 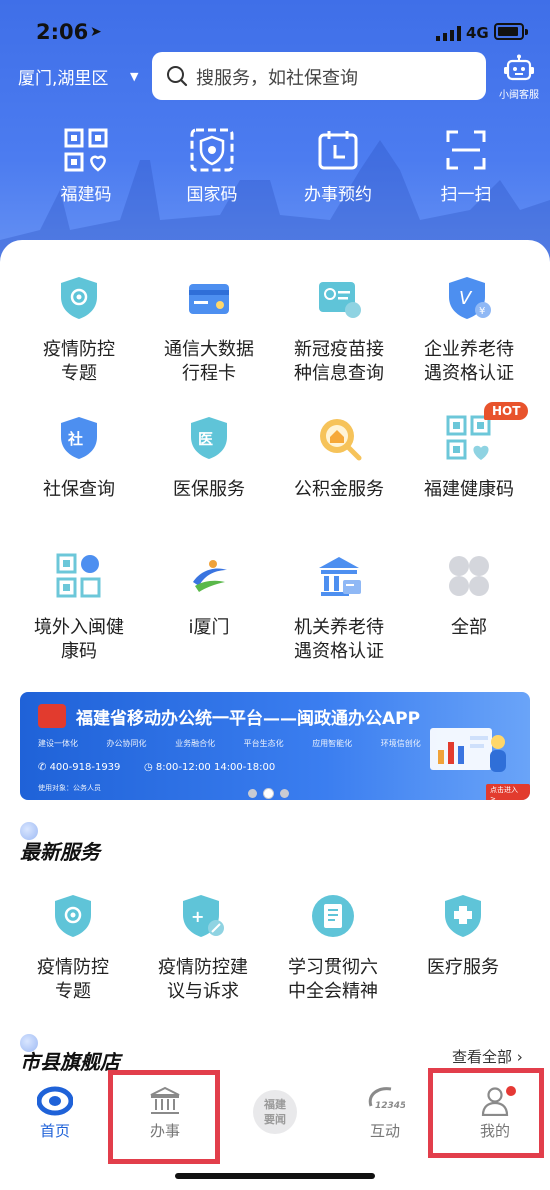 I want to click on quick-scan: 扫一扫, so click(x=466, y=166).